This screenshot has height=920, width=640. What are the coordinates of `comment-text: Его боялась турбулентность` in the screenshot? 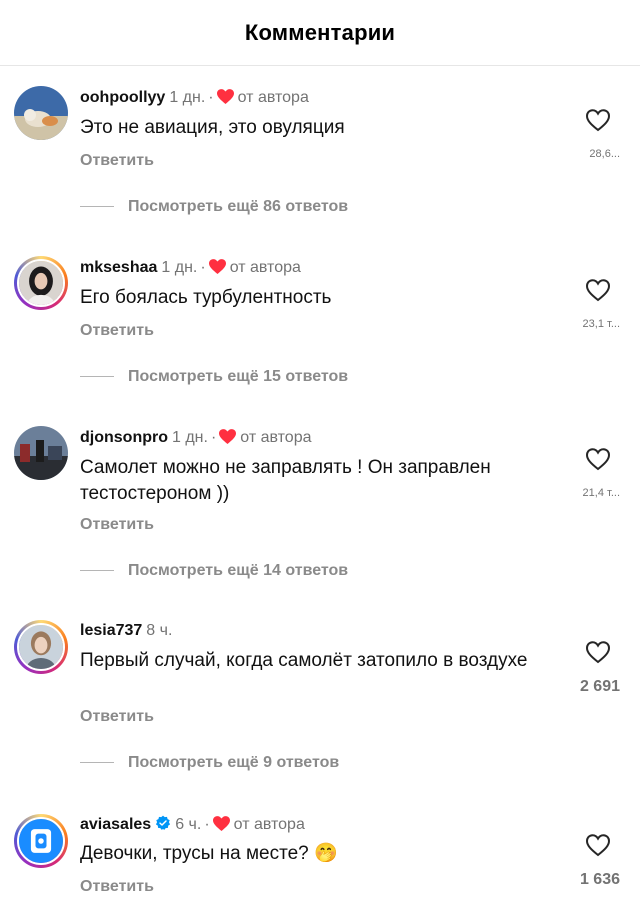 It's located at (206, 297).